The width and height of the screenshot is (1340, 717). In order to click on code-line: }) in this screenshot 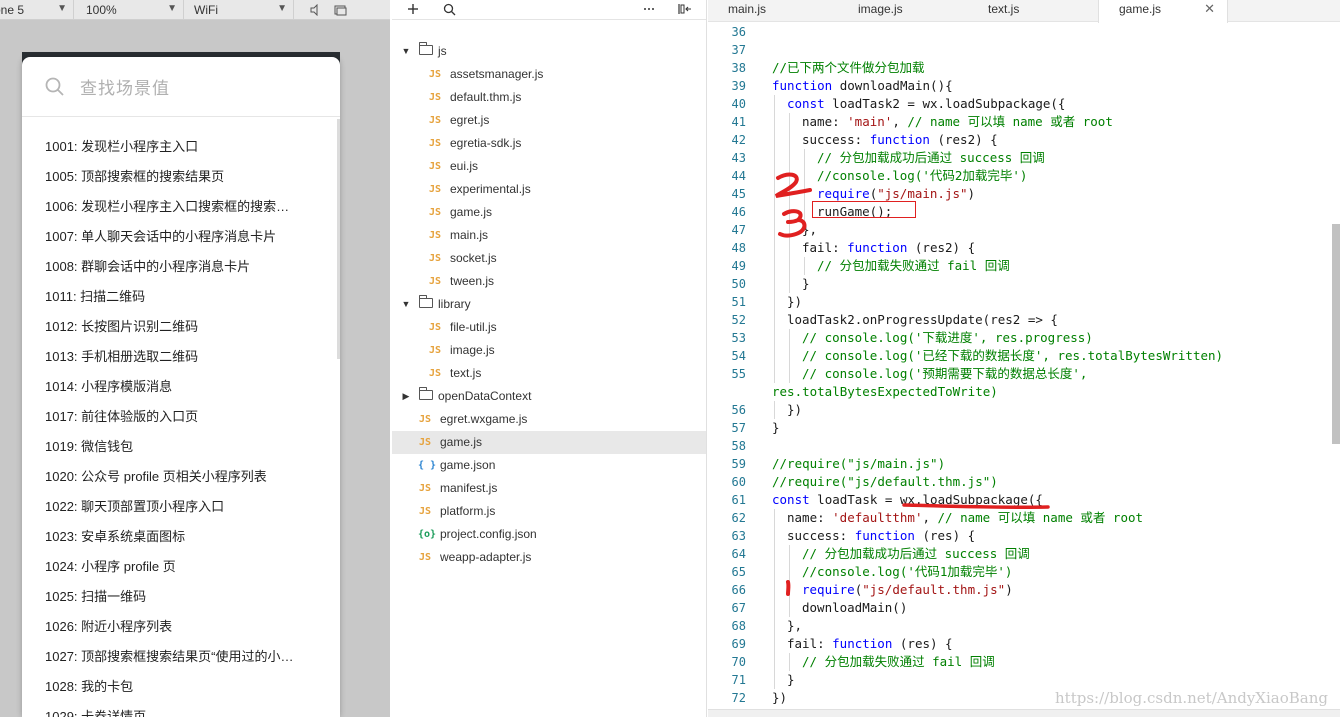, I will do `click(794, 302)`.